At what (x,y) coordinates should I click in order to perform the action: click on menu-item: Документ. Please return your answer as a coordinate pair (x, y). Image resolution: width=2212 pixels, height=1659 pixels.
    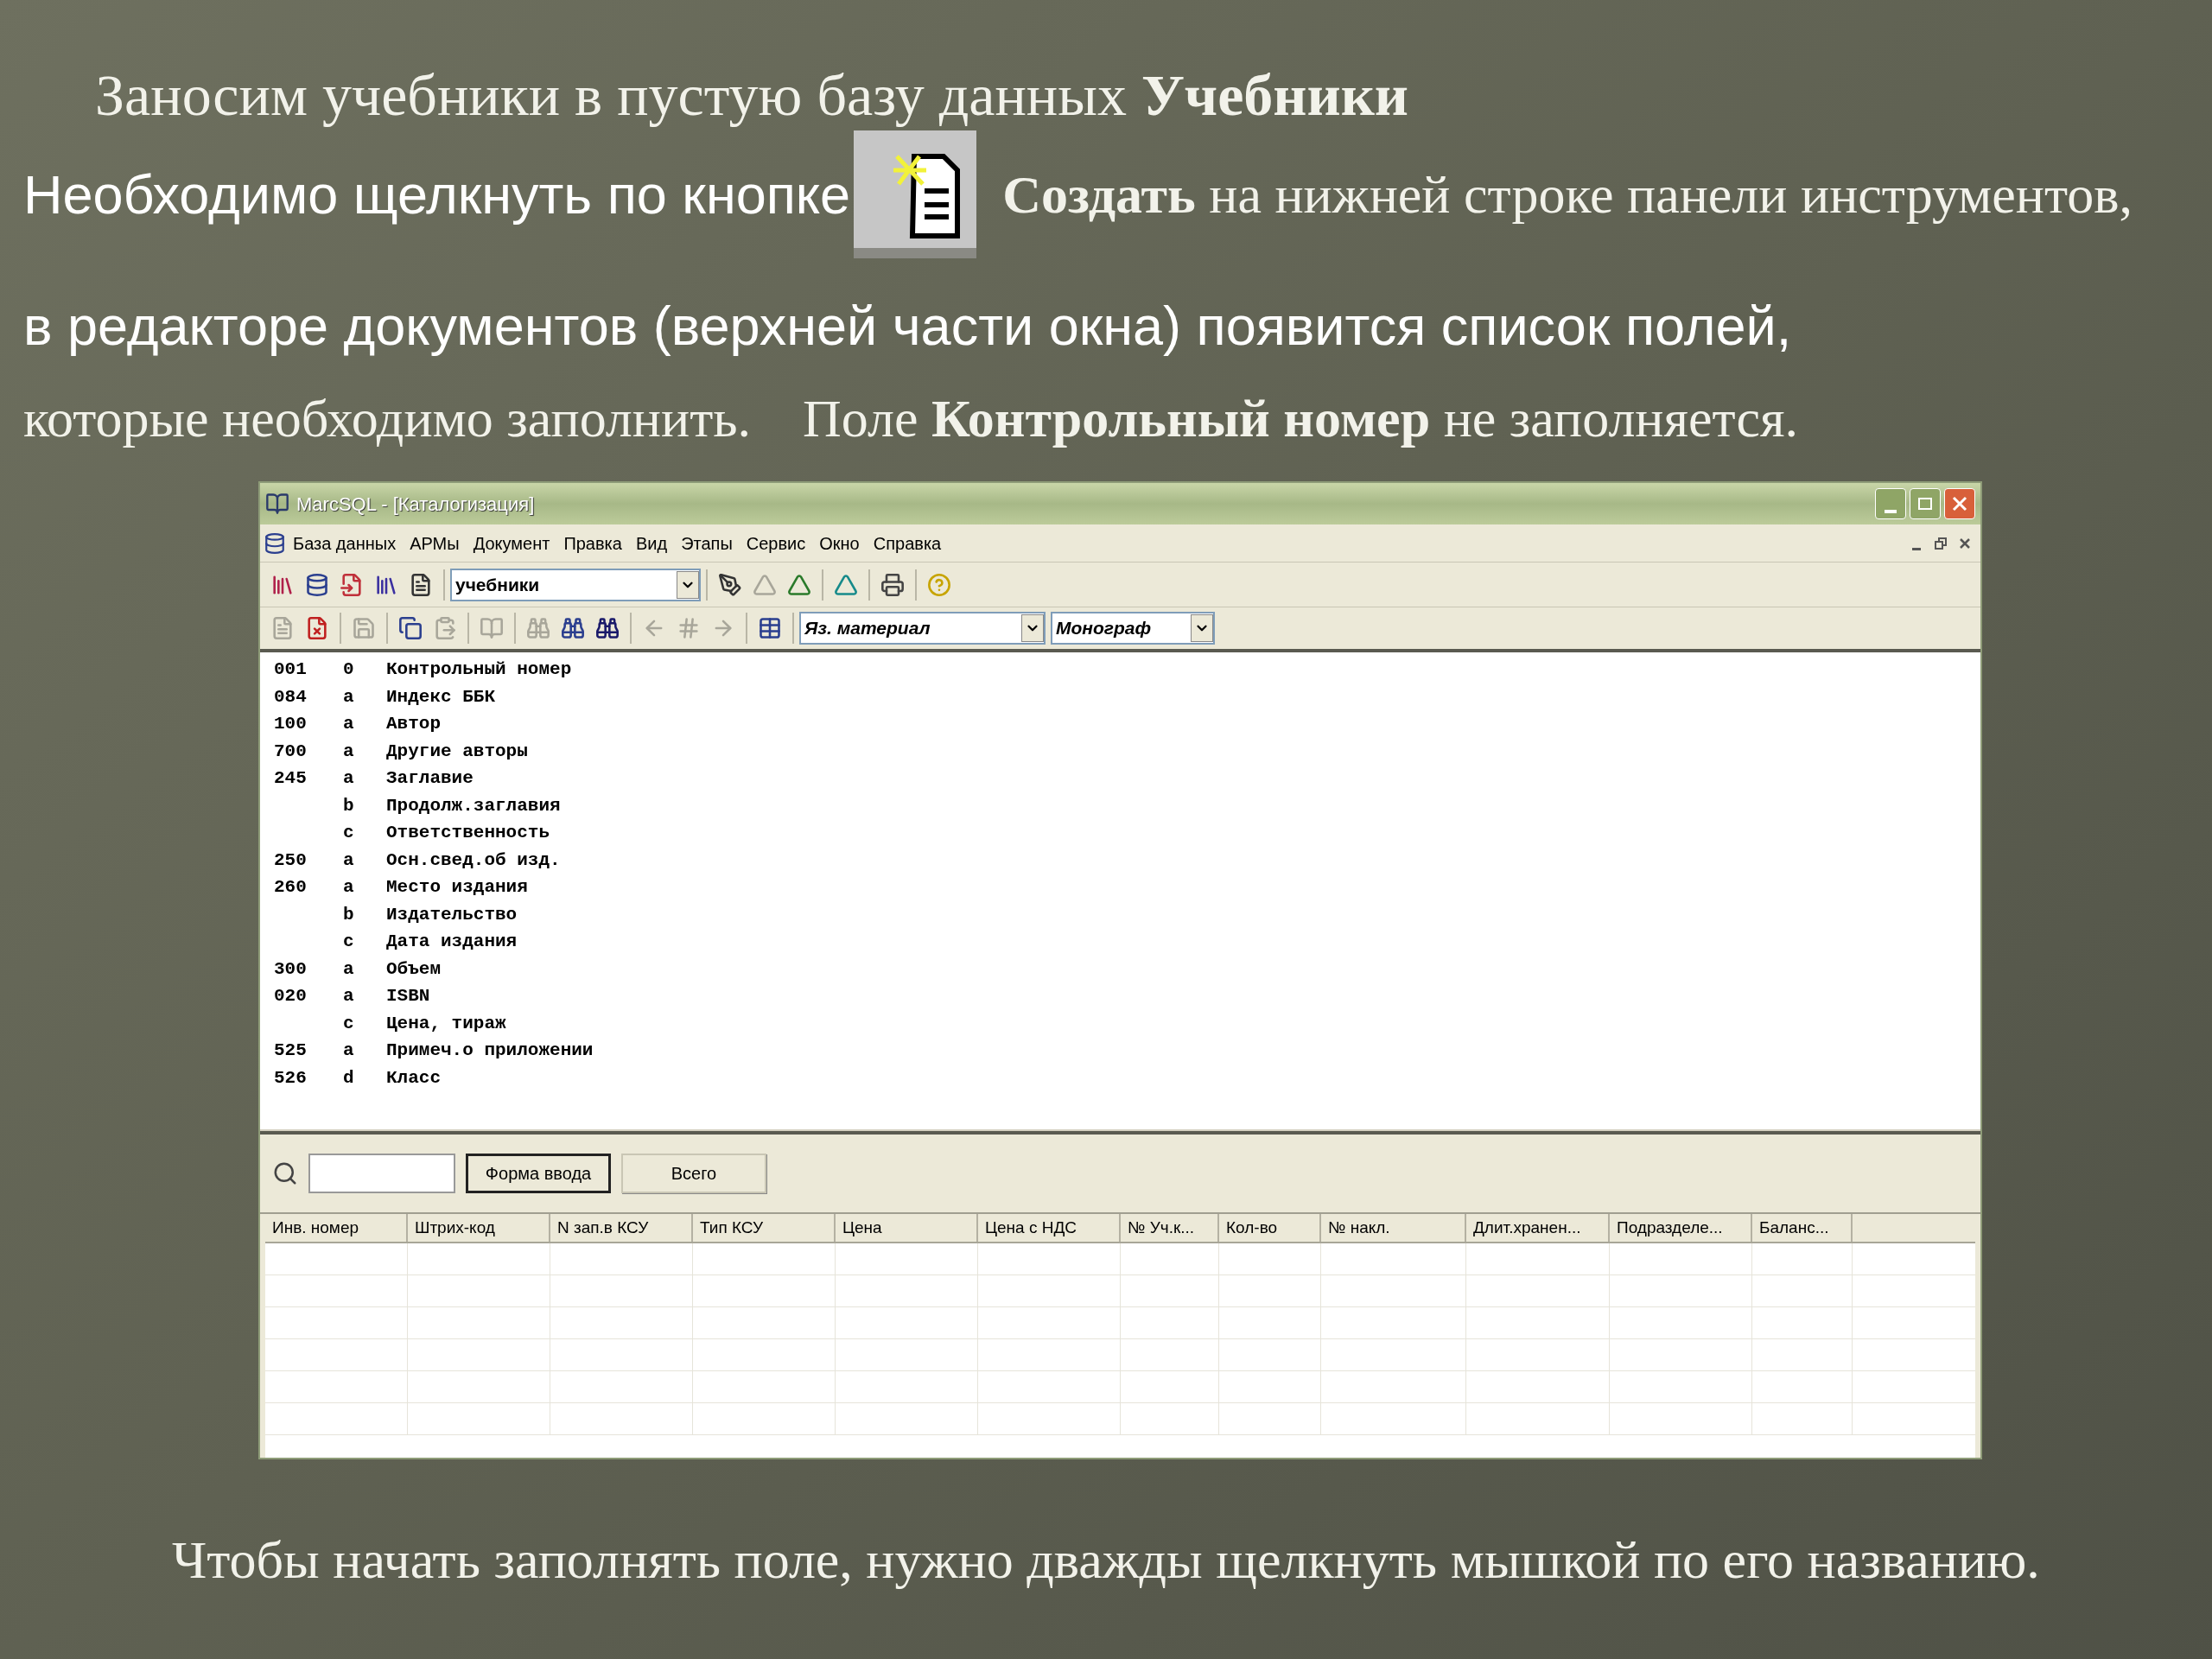
    Looking at the image, I should click on (511, 543).